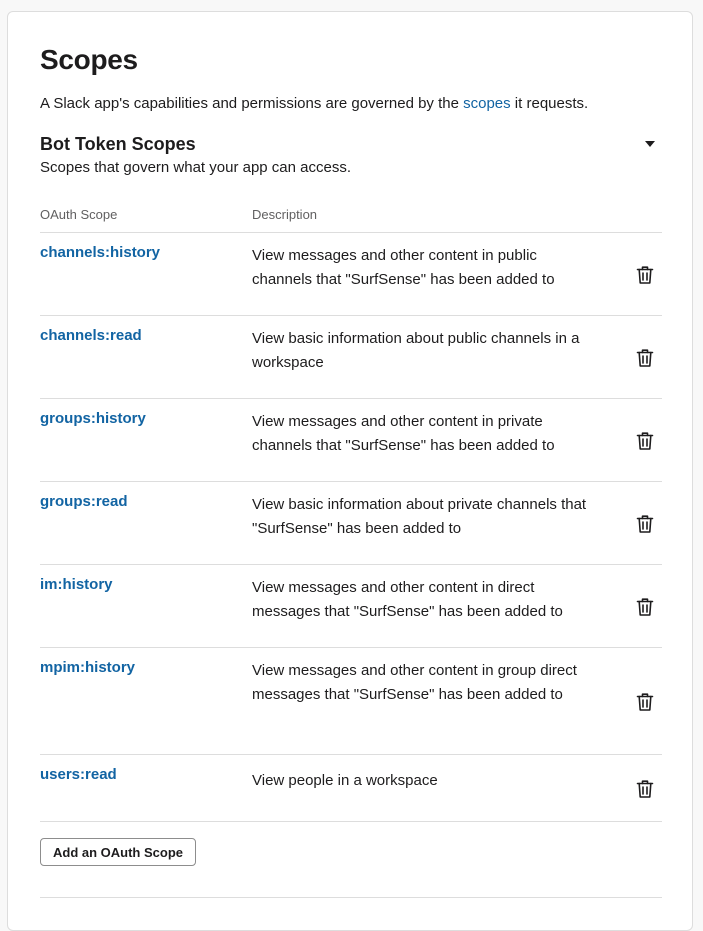 The image size is (703, 931). Describe the element at coordinates (87, 667) in the screenshot. I see `scope-name: mpim:history` at that location.